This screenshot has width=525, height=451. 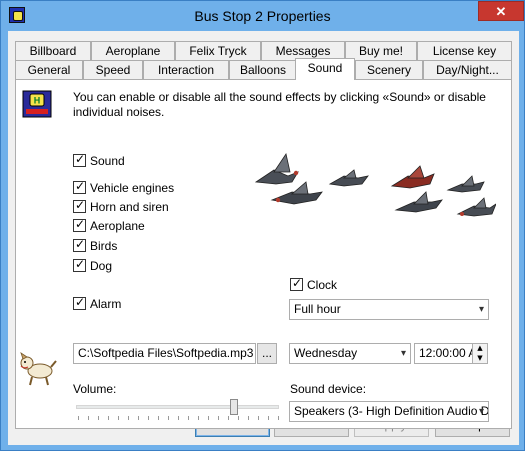 What do you see at coordinates (164, 353) in the screenshot?
I see `alarm-file-input: C:\Softpedia Files\Softpedia.mp3` at bounding box center [164, 353].